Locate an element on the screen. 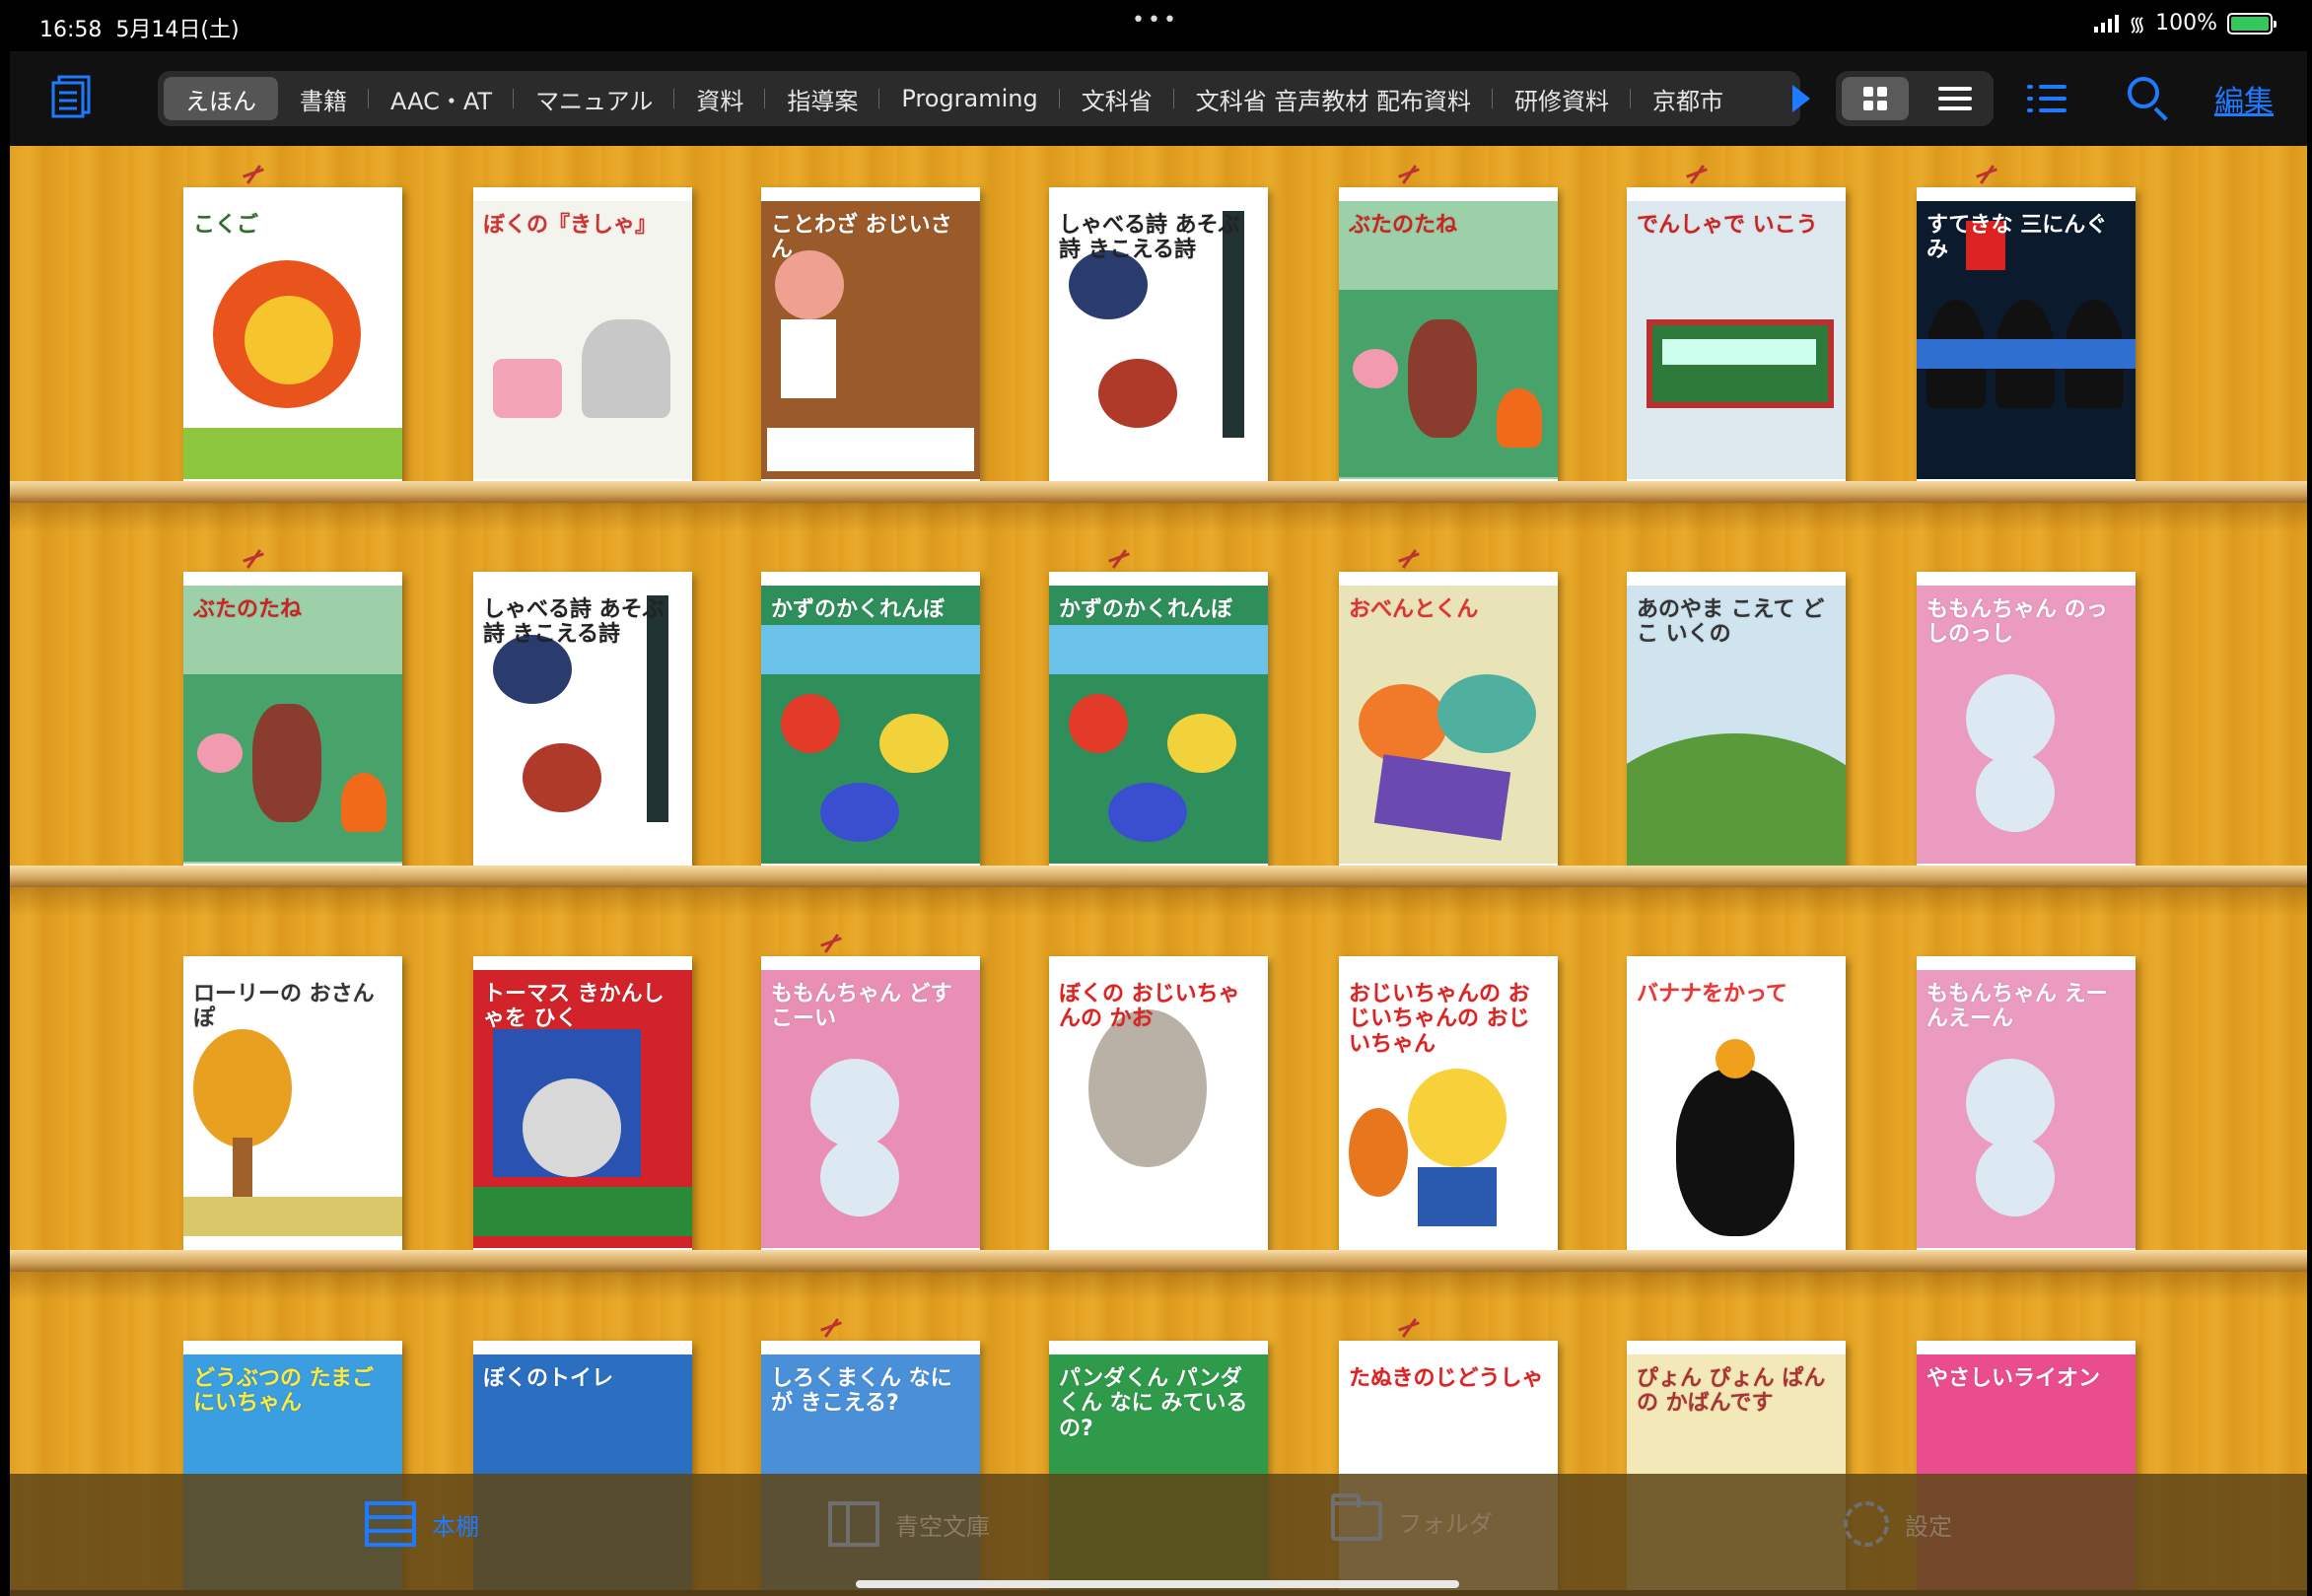 This screenshot has width=2312, height=1596. book-title: やさしいライオン is located at coordinates (2014, 1378).